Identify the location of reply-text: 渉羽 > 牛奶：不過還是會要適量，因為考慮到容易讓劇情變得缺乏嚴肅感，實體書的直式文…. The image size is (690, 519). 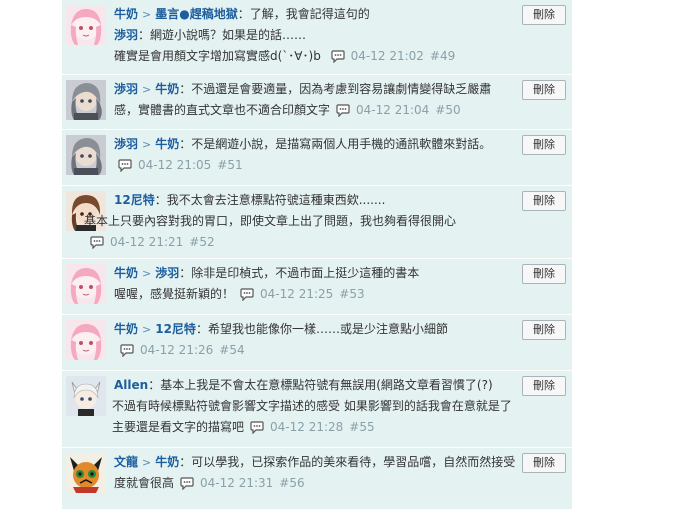
(308, 101).